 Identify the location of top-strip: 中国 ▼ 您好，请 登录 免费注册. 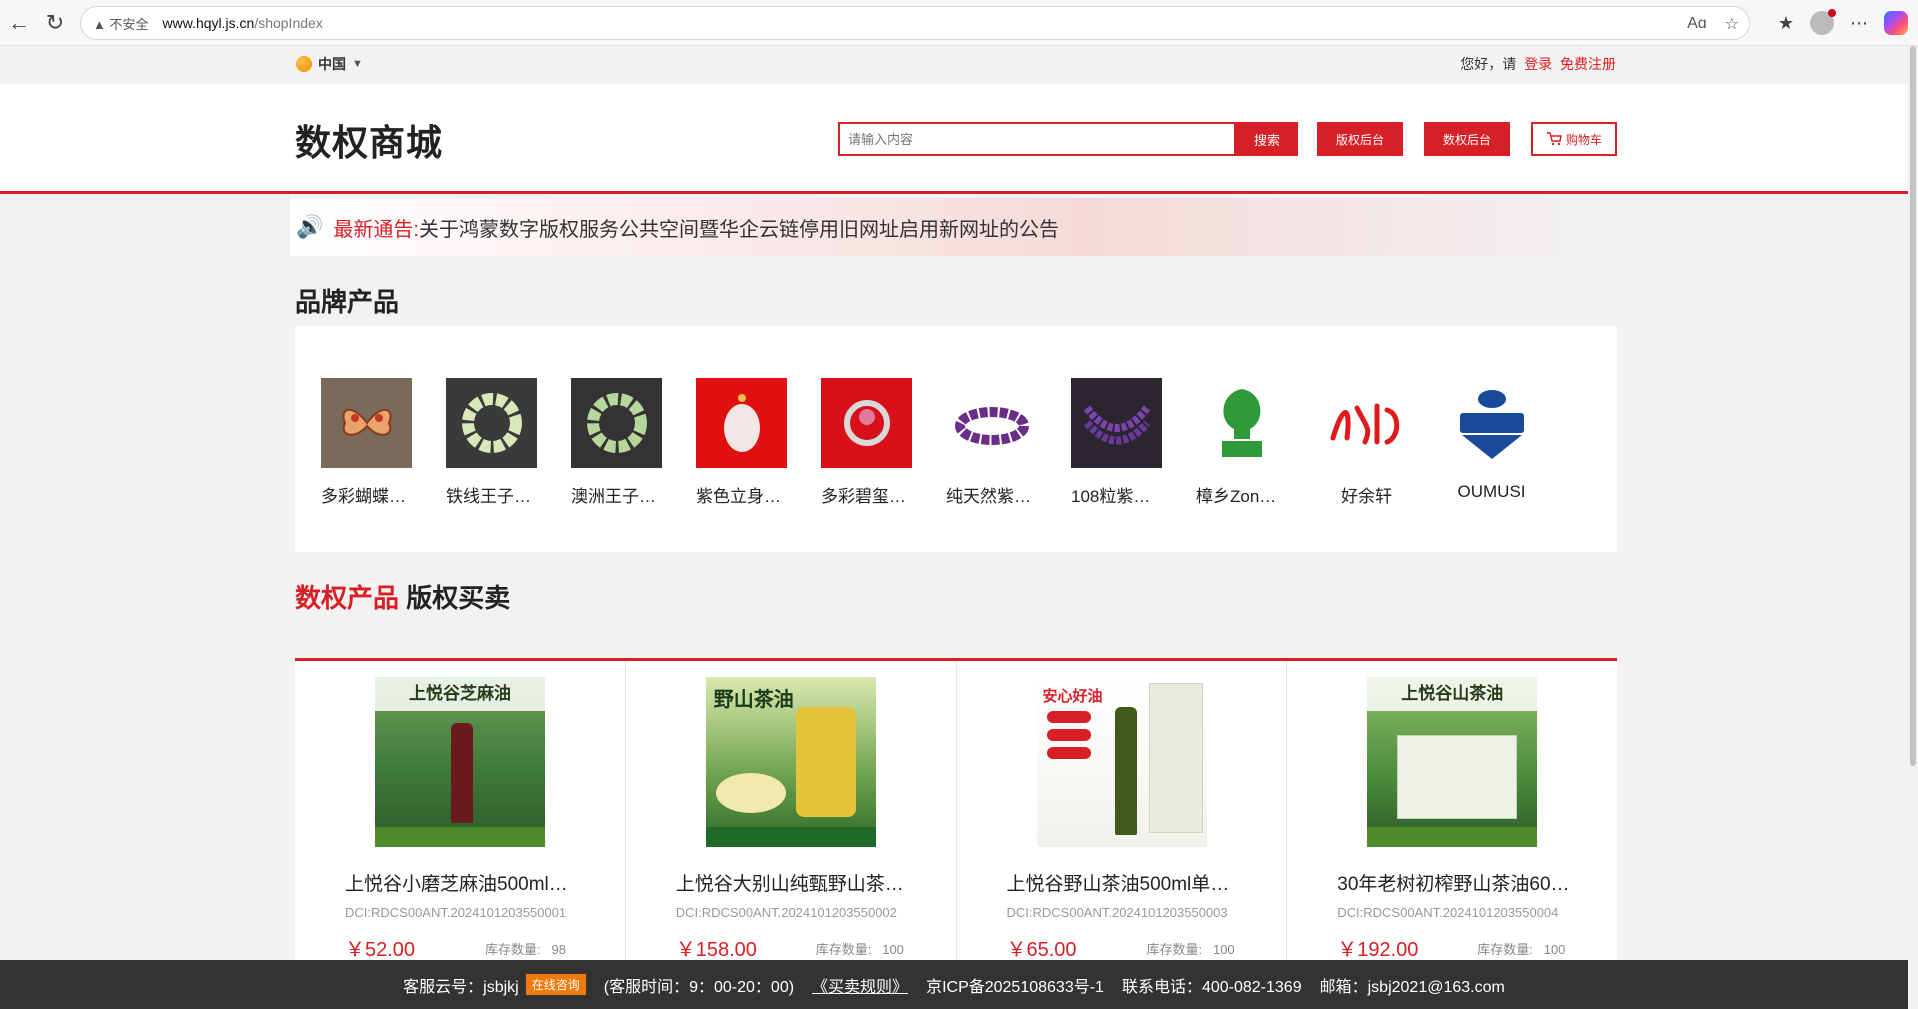
(954, 65).